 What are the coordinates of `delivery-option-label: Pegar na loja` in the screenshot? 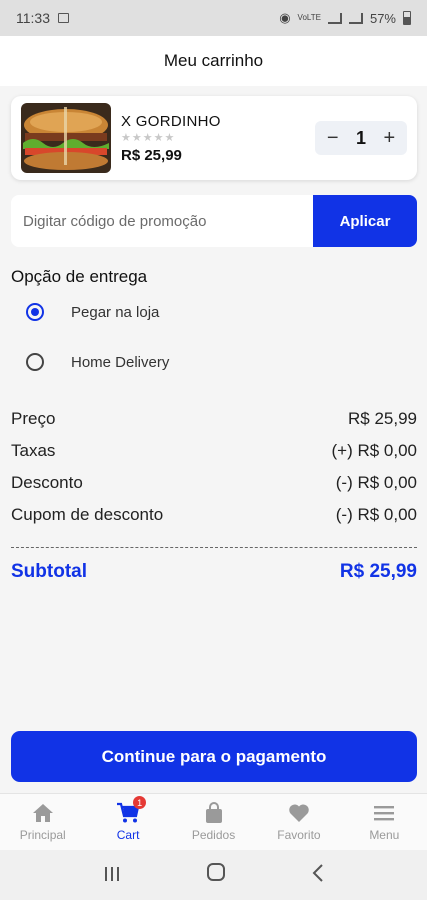 It's located at (115, 312).